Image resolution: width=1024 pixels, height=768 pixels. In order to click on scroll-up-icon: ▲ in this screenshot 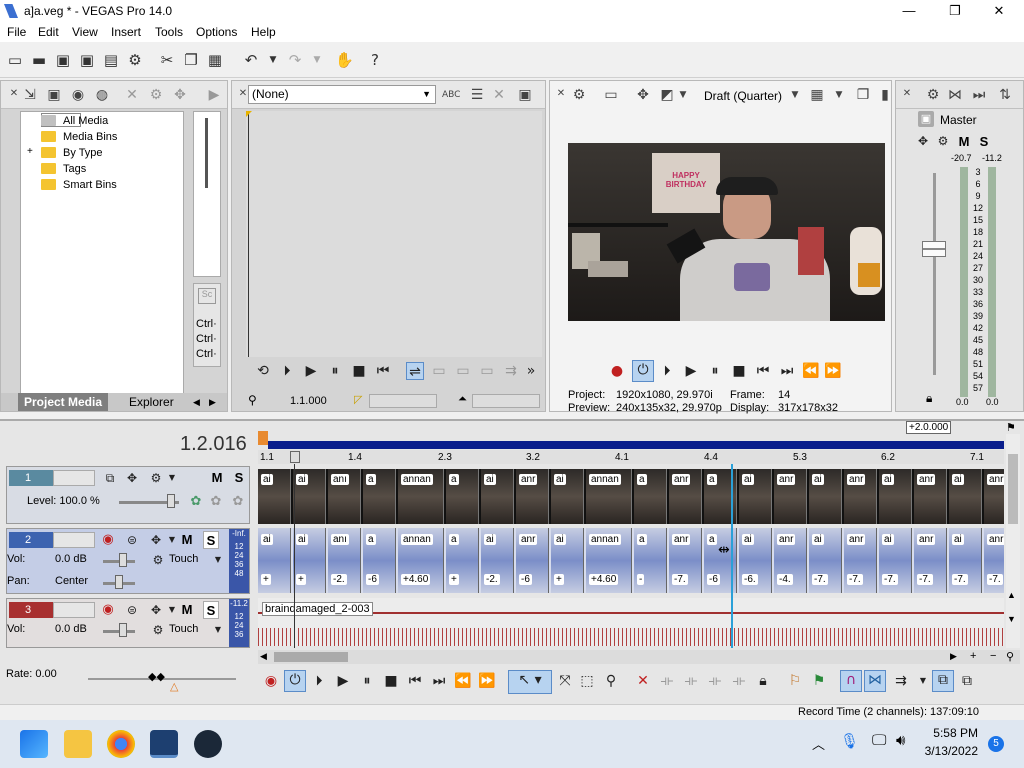, I will do `click(1011, 595)`.